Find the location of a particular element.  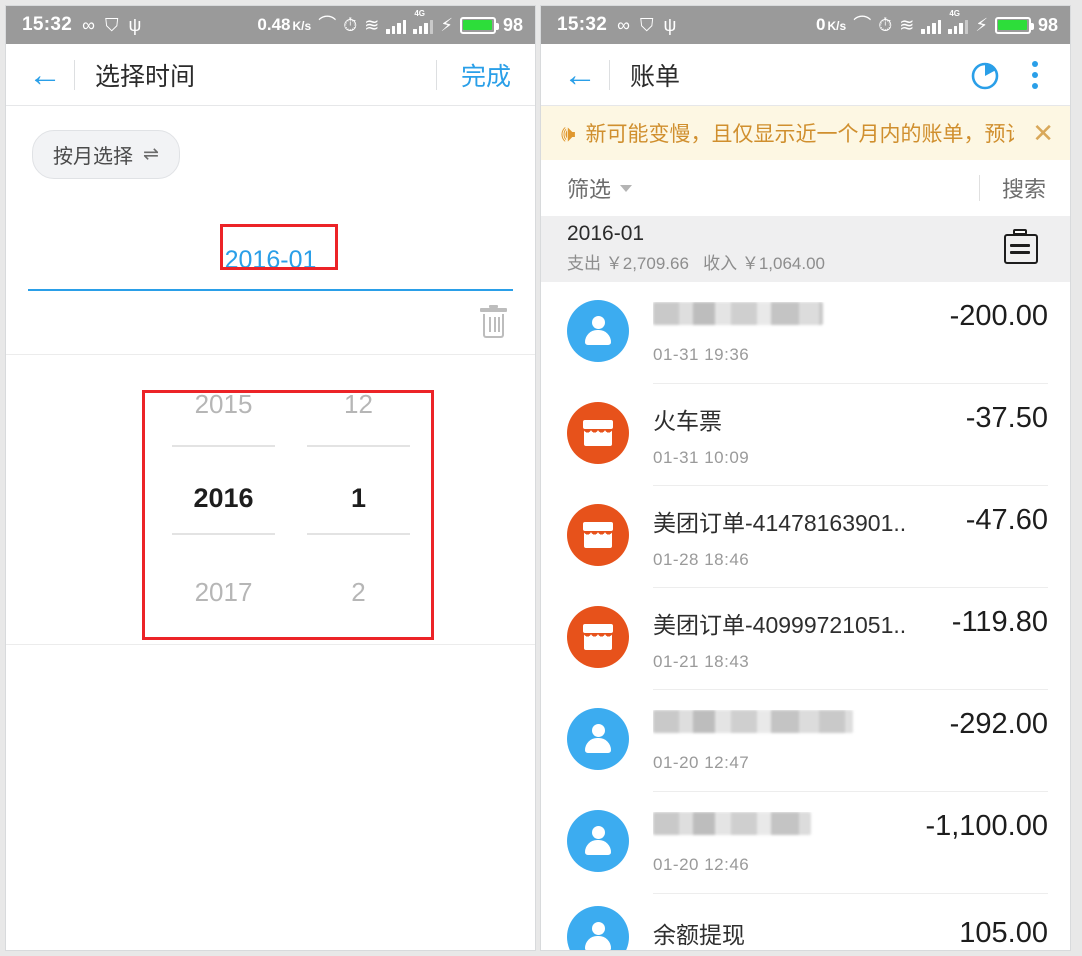

network-rate: 0.48 K/s is located at coordinates (284, 25).